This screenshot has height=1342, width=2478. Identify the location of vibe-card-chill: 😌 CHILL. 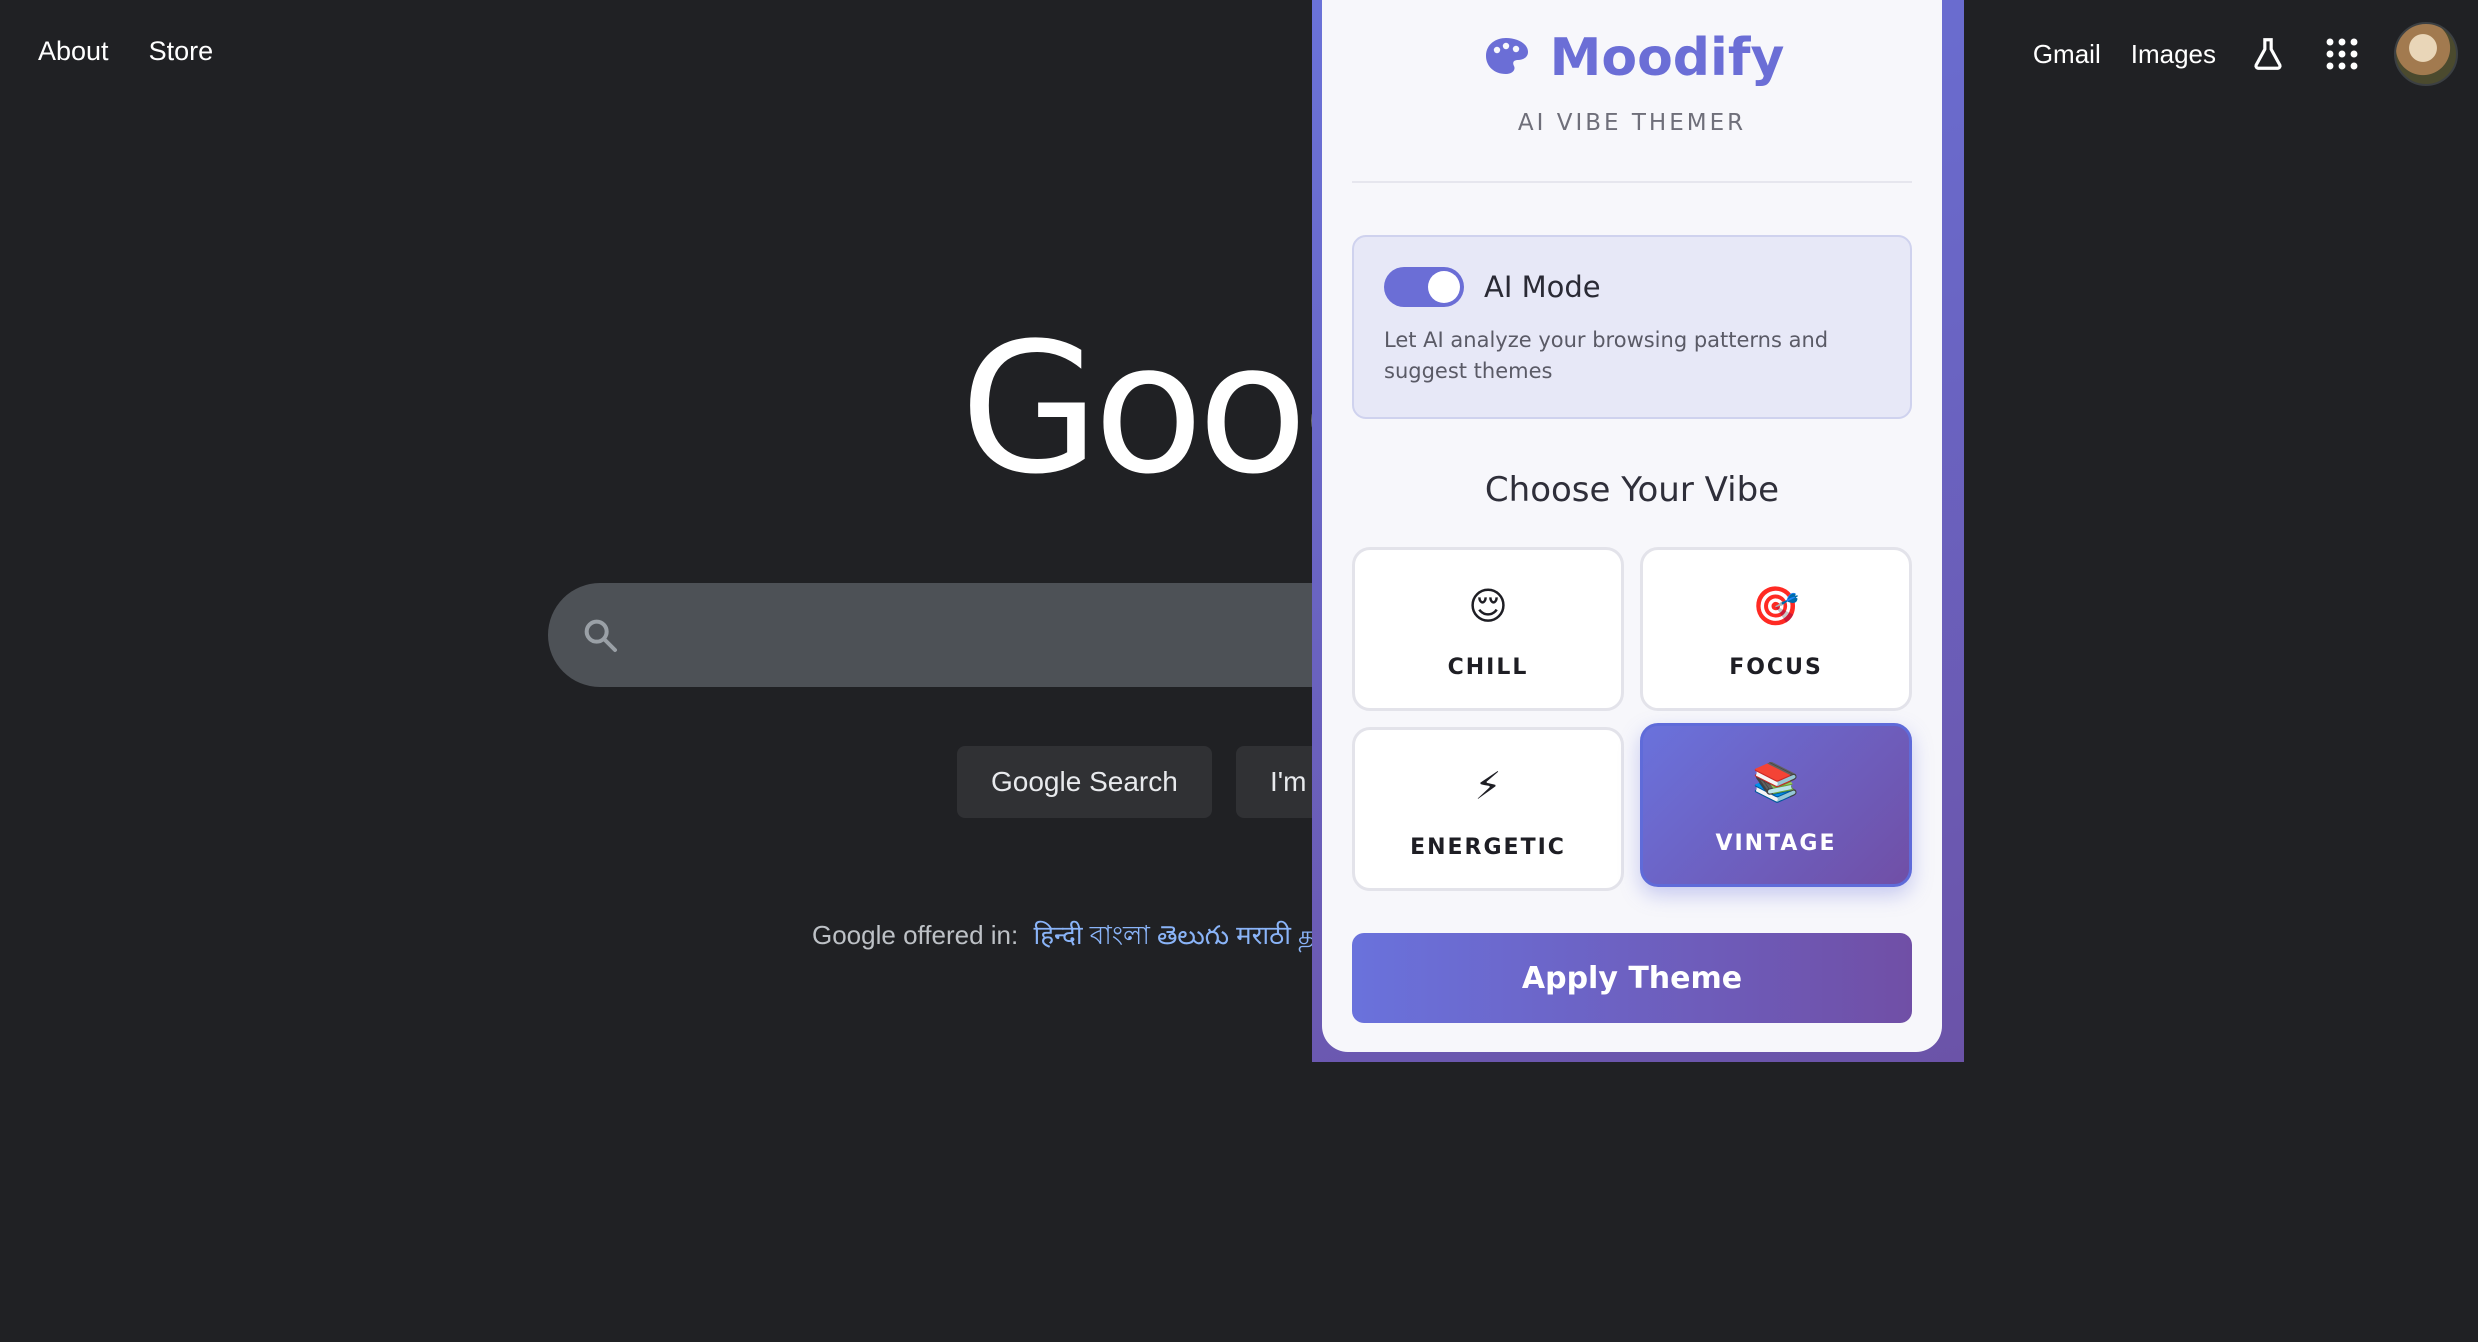
(1488, 629).